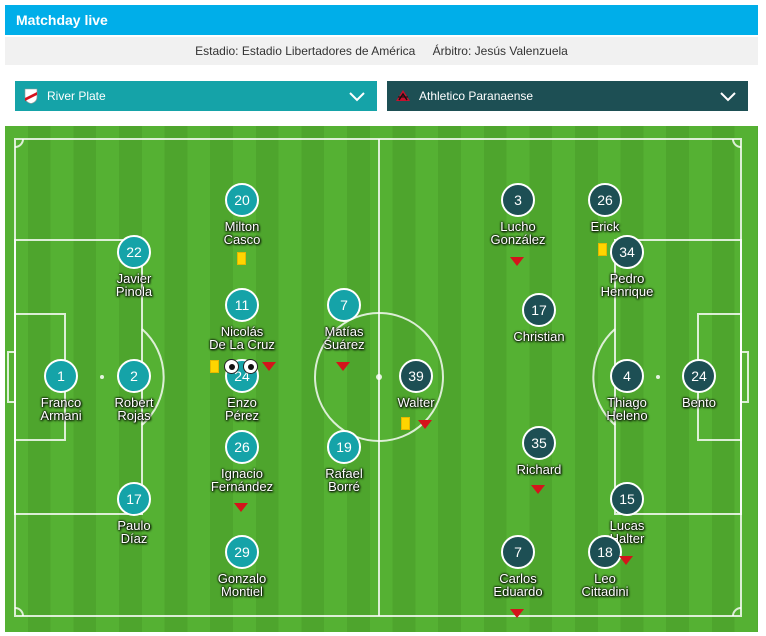  I want to click on player-number: 34, so click(627, 252).